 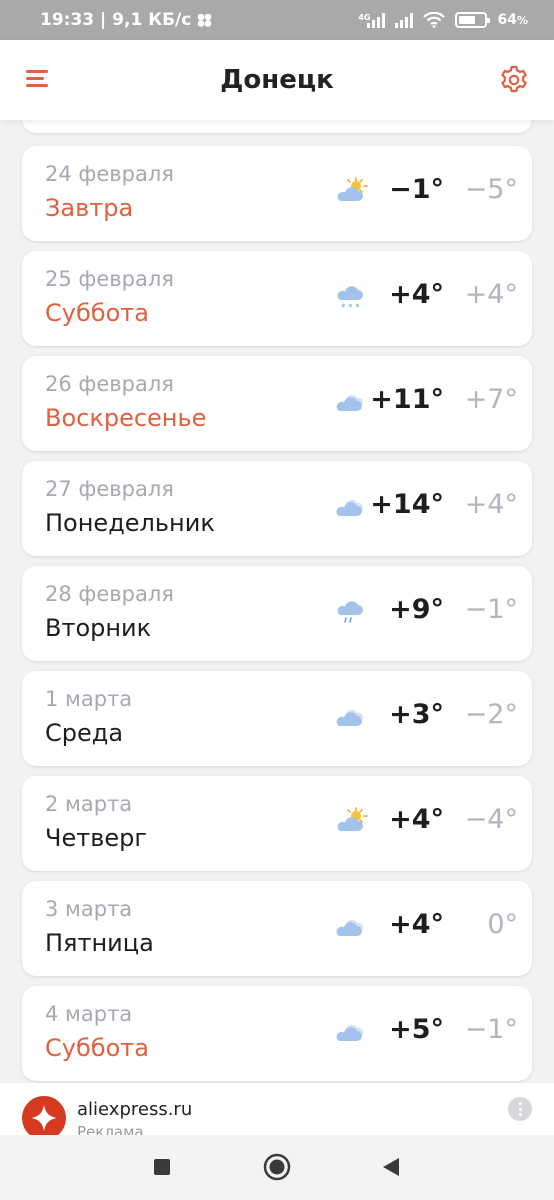 I want to click on forecast-card: 24 февраля Завтра −1° −5°, so click(x=277, y=193).